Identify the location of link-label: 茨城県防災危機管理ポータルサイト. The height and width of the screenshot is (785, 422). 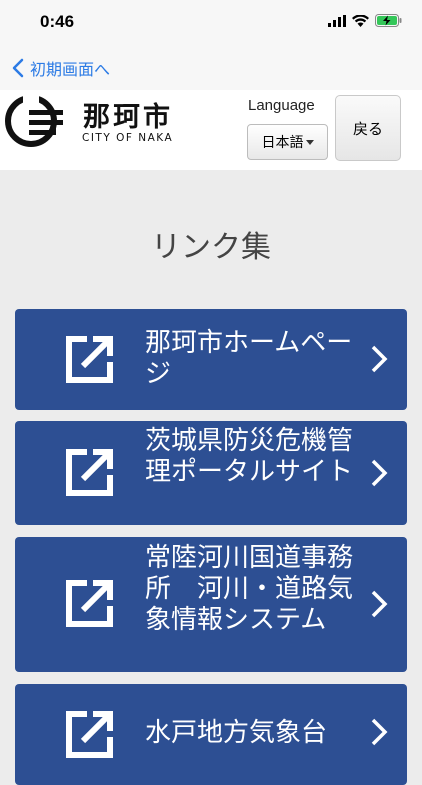
(249, 456).